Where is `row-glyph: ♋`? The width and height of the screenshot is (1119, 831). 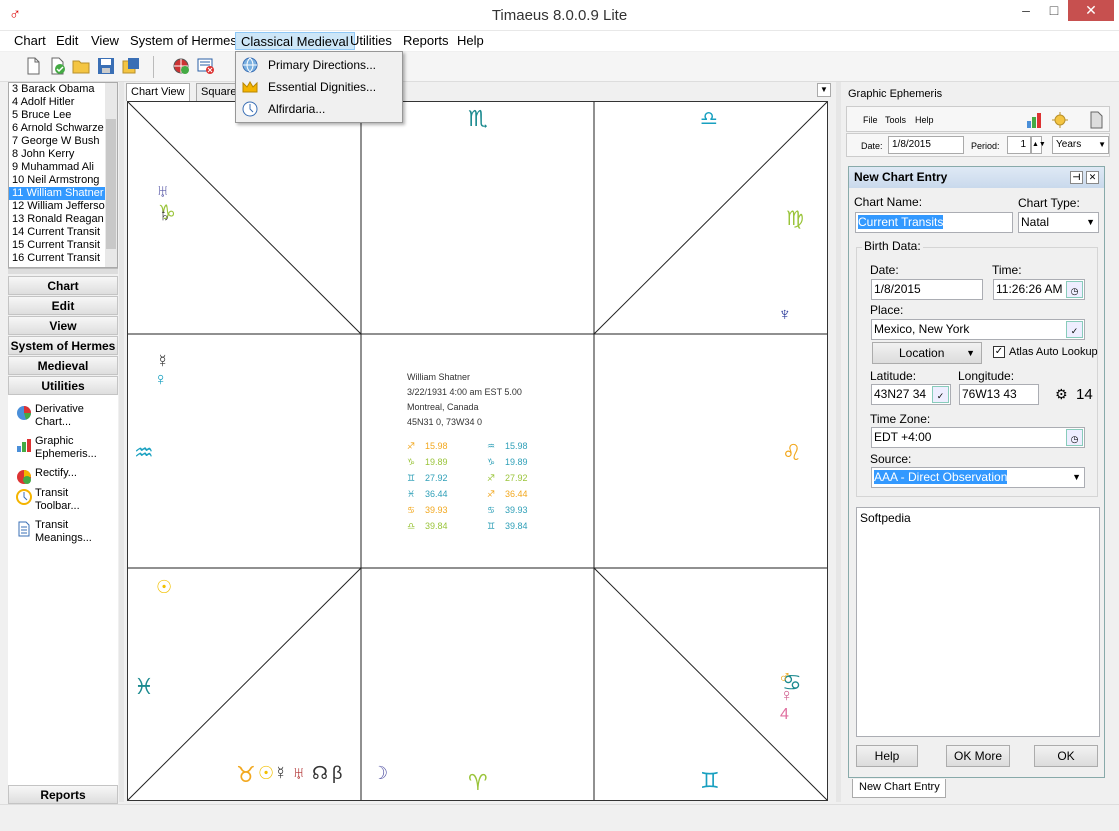 row-glyph: ♋ is located at coordinates (491, 510).